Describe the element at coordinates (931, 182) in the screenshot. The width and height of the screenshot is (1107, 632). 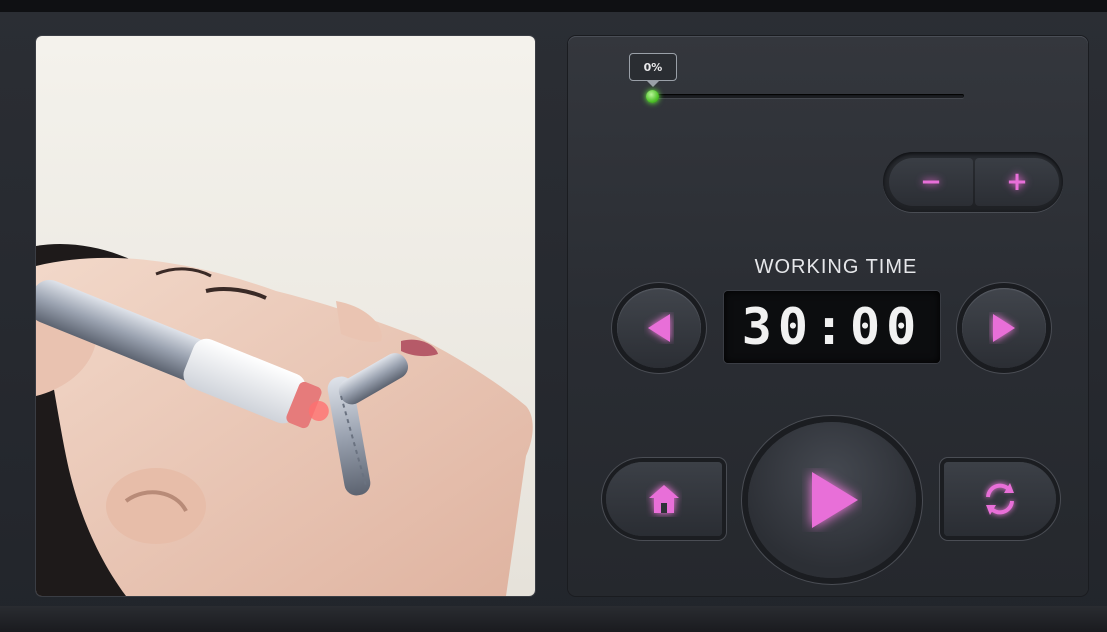
I see `decrease-button: −` at that location.